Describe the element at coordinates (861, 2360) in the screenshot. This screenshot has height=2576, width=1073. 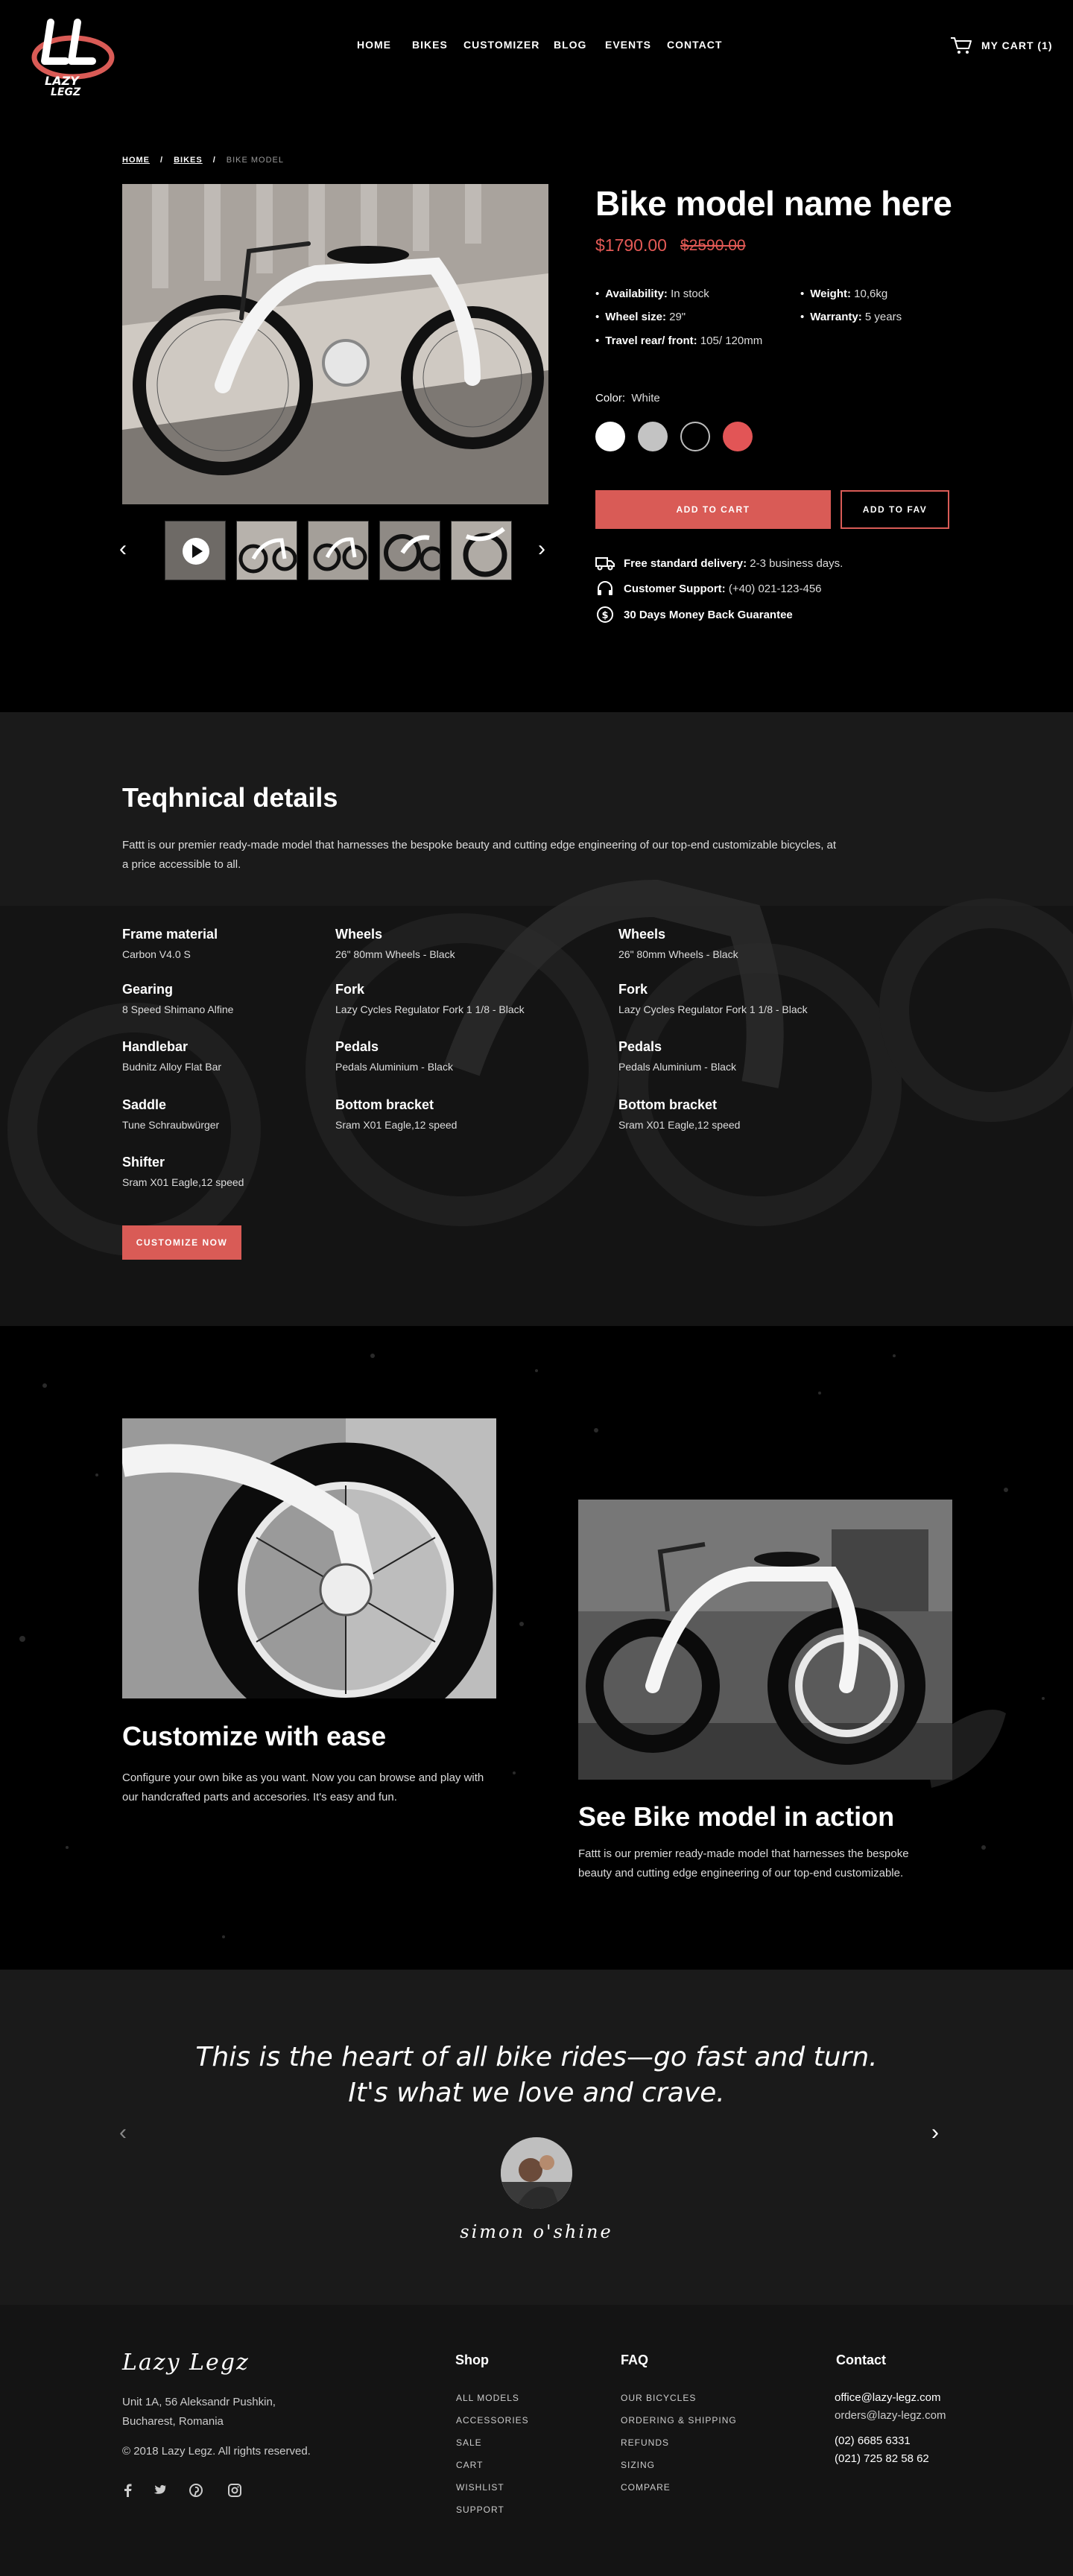
I see `footer-contact-title: Contact` at that location.